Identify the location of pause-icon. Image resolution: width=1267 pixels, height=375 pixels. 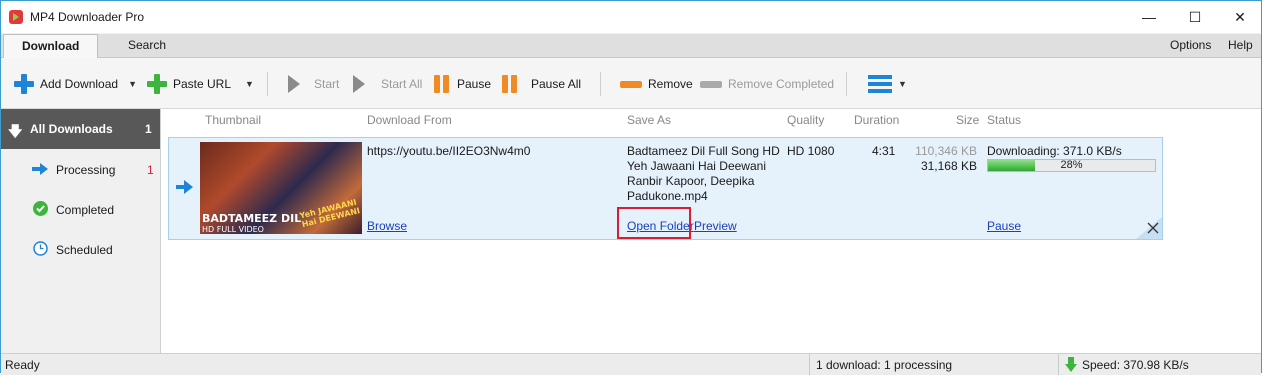
(442, 84).